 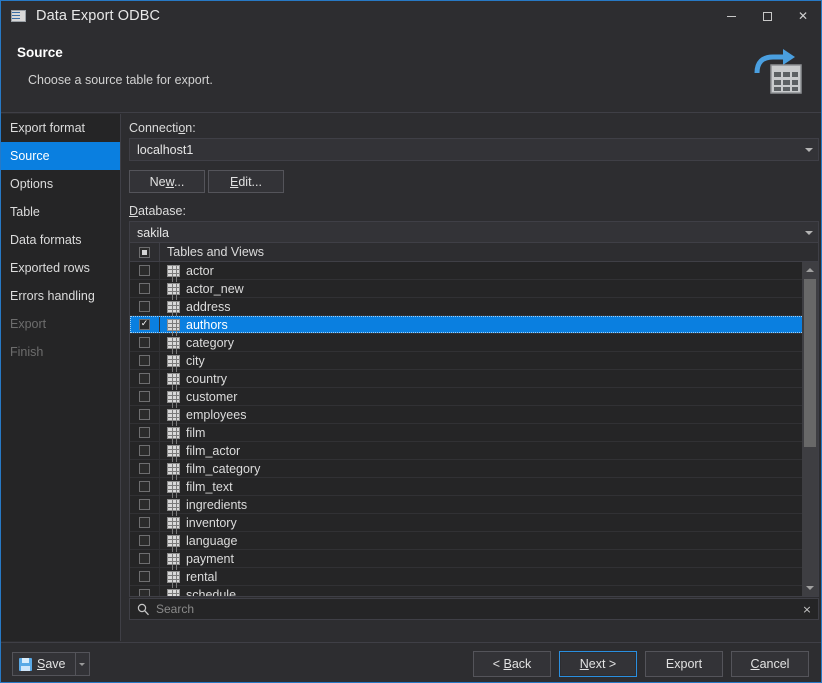 I want to click on table-row: payment, so click(x=474, y=559).